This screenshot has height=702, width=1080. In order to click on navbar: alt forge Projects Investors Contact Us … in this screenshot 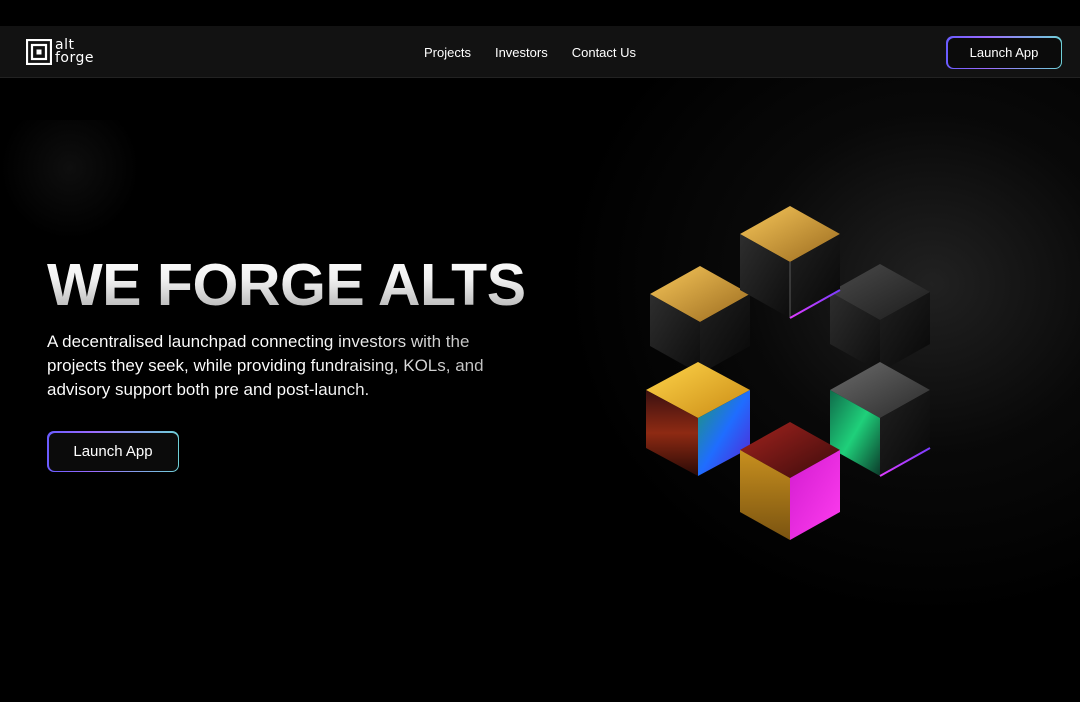, I will do `click(540, 52)`.